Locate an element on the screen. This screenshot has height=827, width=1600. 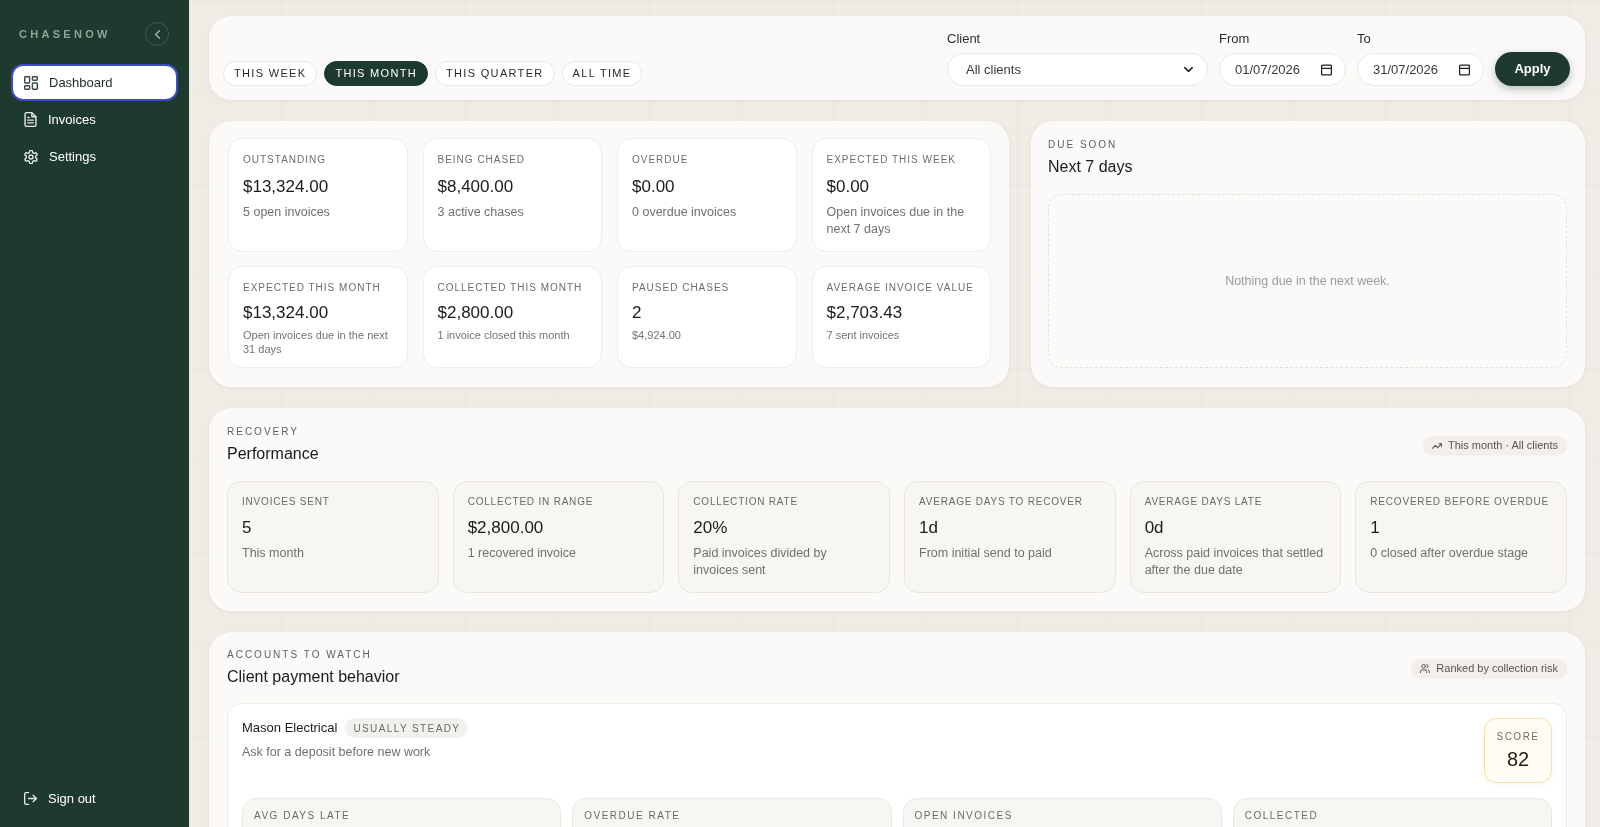
field-label: To is located at coordinates (1364, 39).